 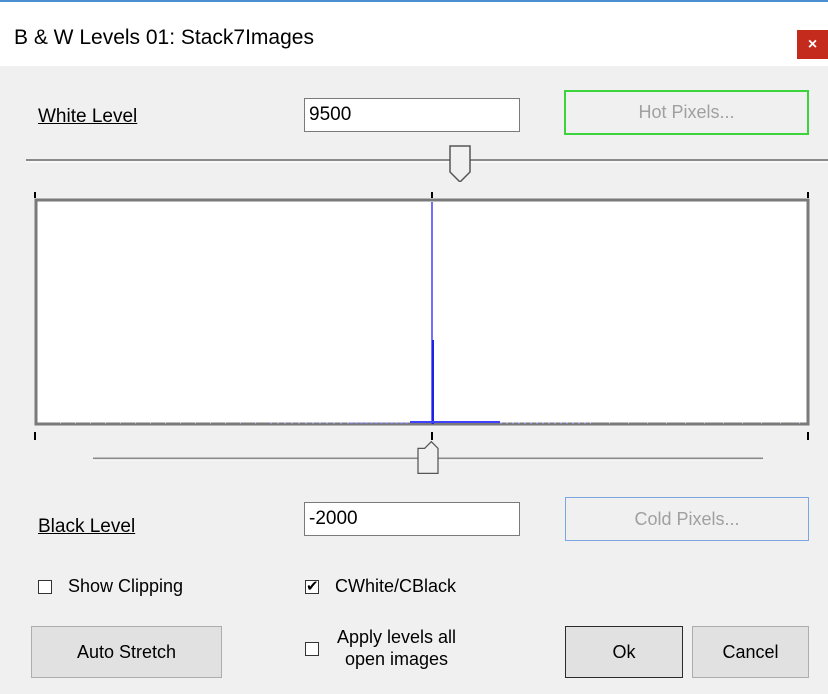 I want to click on apply-levels-label-line2: open images, so click(x=396, y=659).